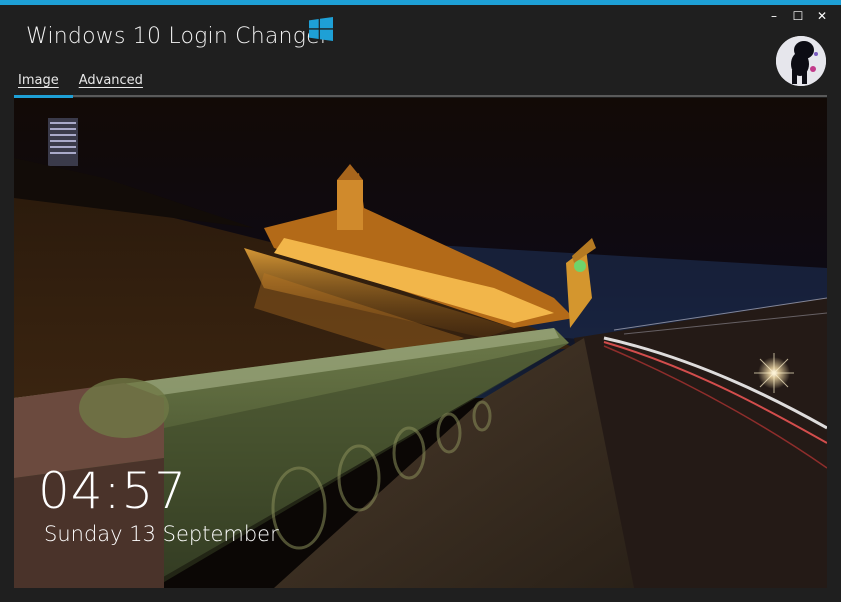  I want to click on app-title: Windows 10 Login Changer, so click(178, 36).